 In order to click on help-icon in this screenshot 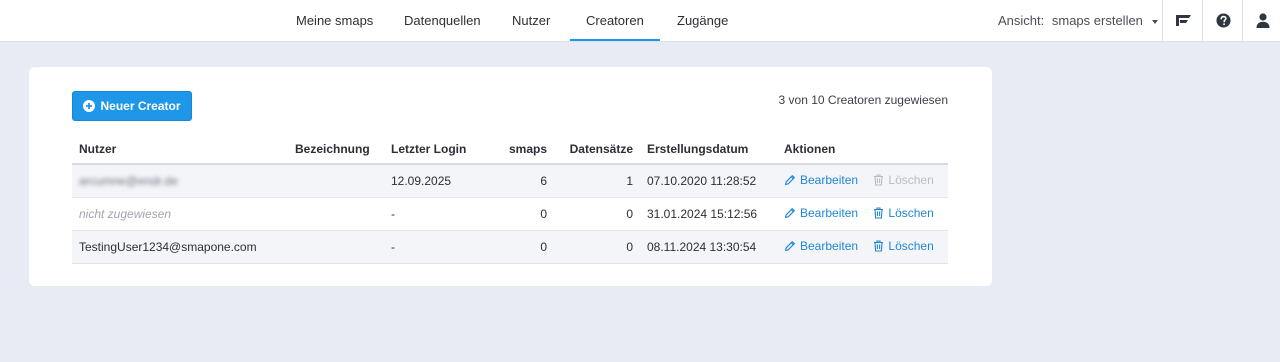, I will do `click(1223, 20)`.